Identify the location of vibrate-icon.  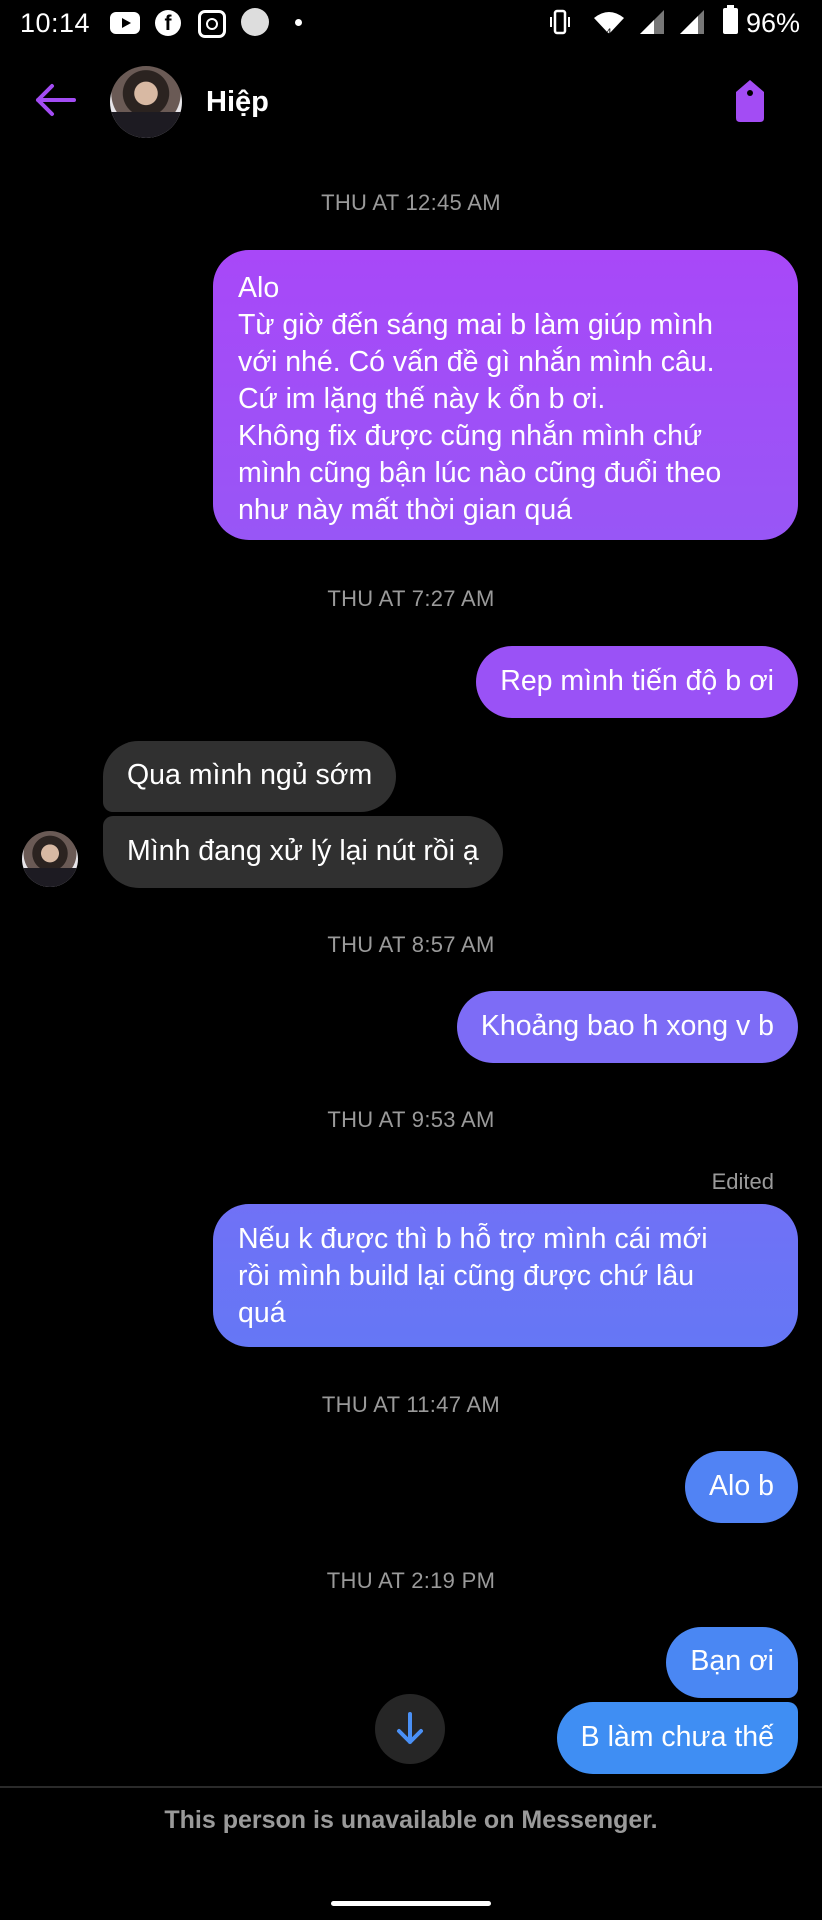
(560, 22).